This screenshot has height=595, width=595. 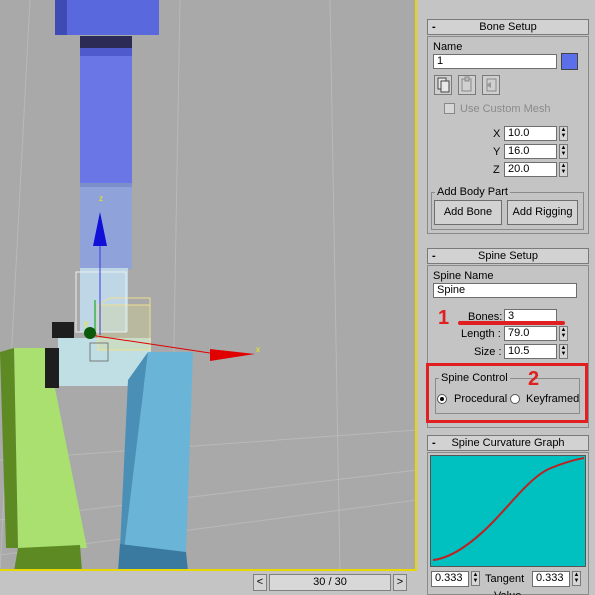 I want to click on length-label: Length :, so click(x=481, y=334).